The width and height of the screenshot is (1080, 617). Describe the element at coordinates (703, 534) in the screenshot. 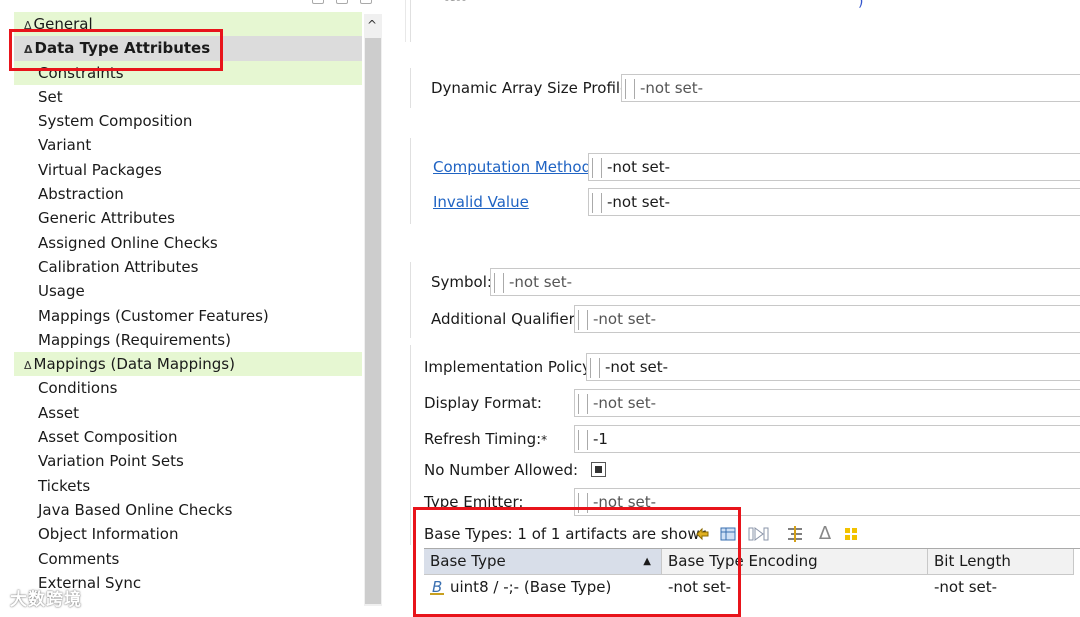

I see `link-icon` at that location.